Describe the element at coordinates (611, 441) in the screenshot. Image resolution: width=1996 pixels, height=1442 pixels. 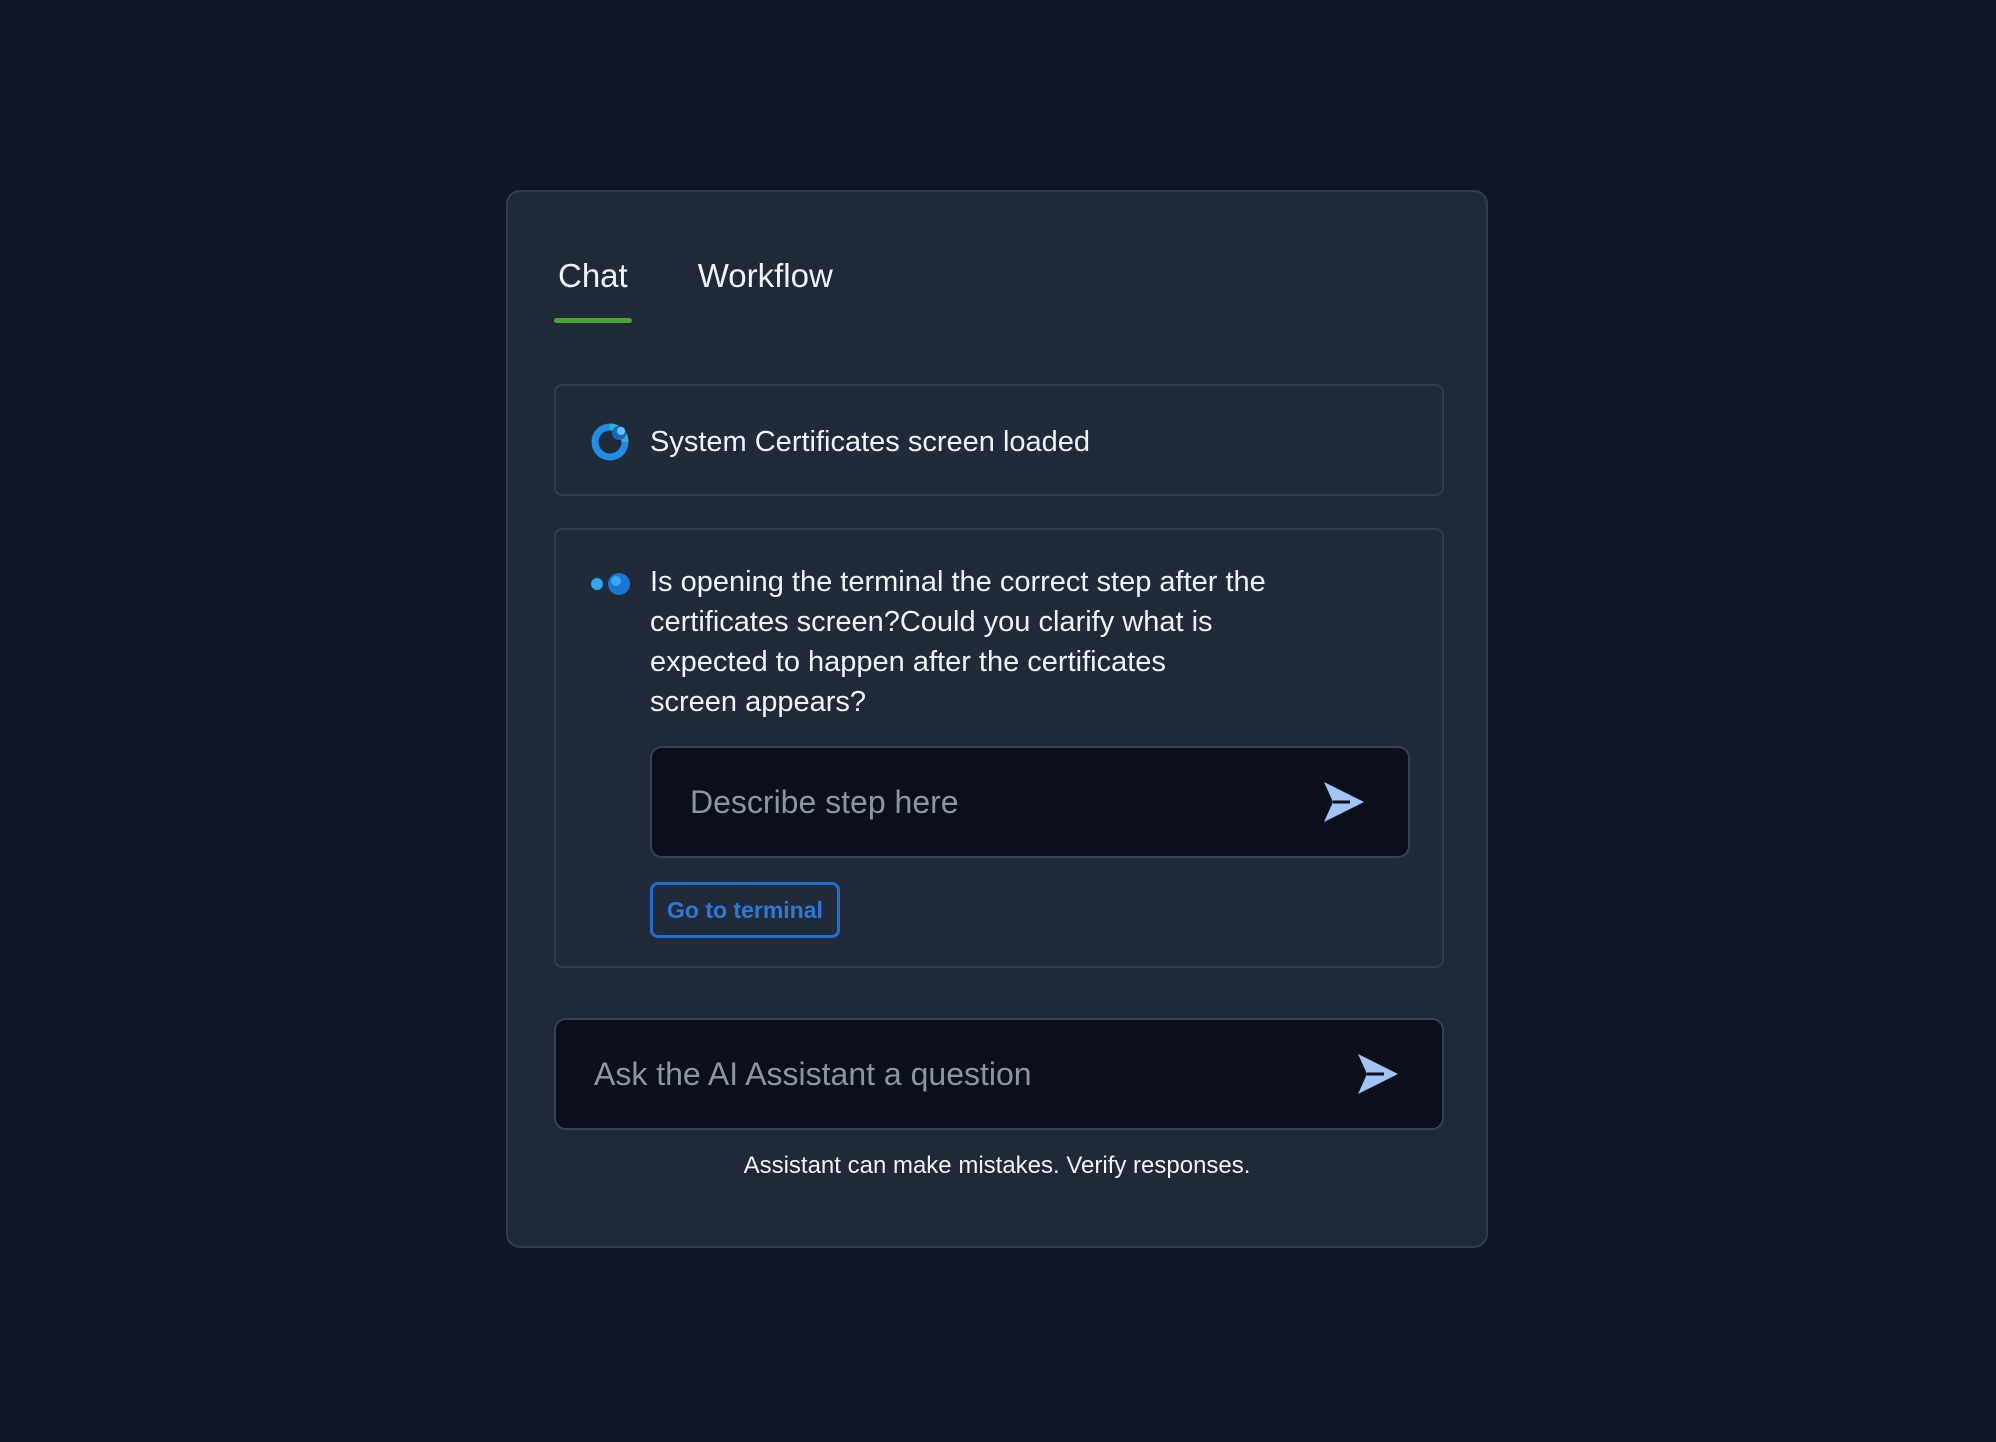
I see `assistant-logo-icon` at that location.